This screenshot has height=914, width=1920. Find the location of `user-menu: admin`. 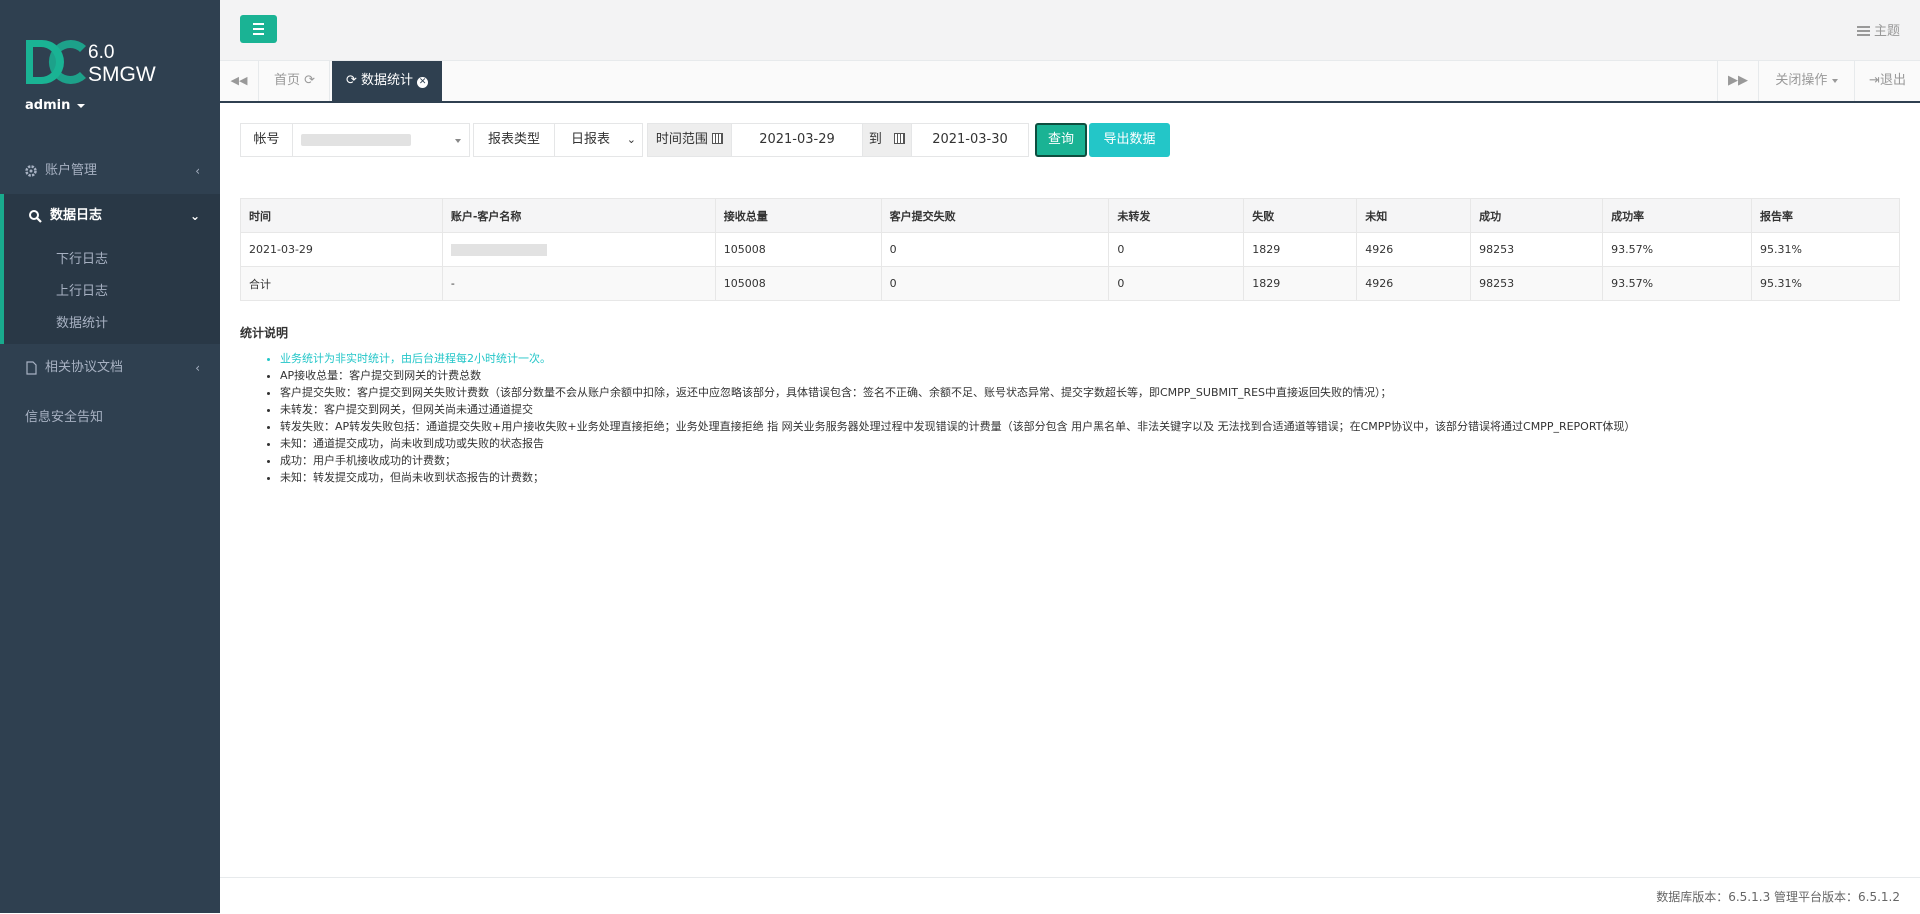

user-menu: admin is located at coordinates (55, 105).